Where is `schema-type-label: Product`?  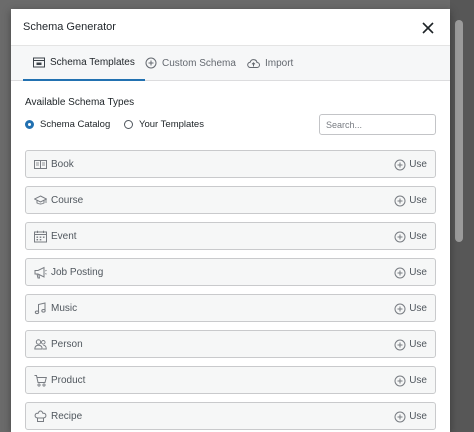
schema-type-label: Product is located at coordinates (68, 380).